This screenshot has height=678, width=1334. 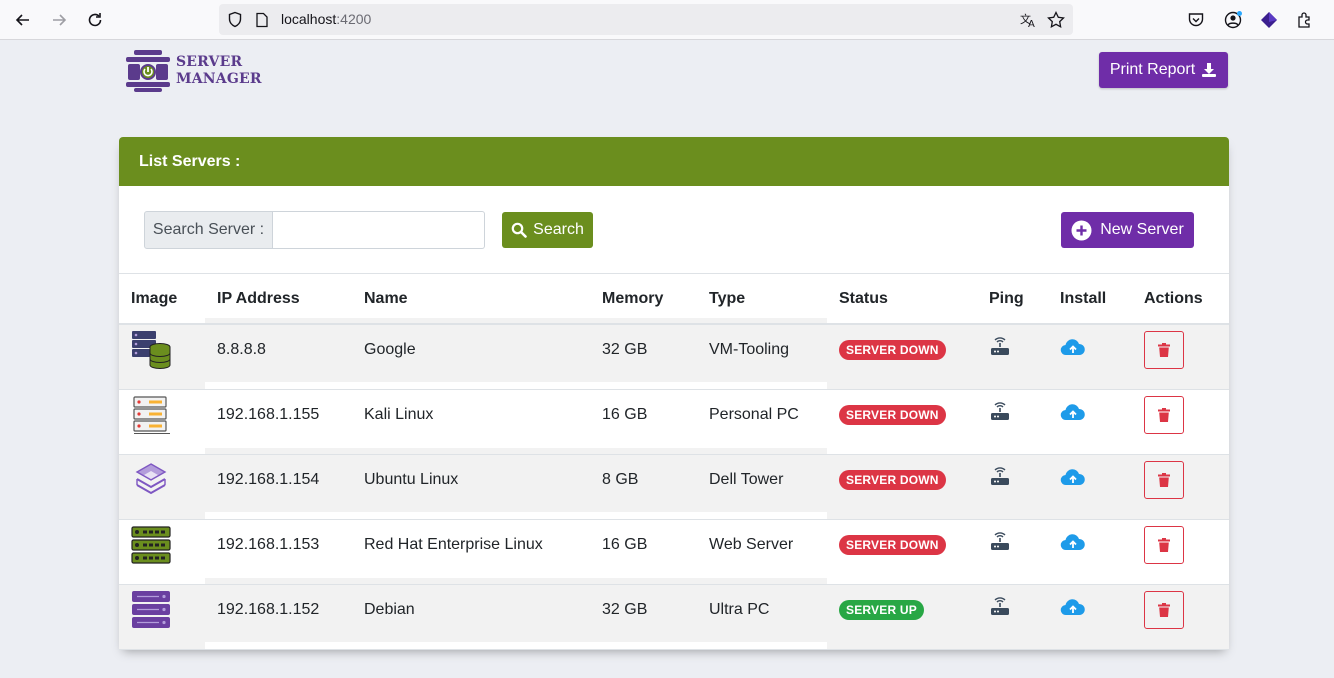 What do you see at coordinates (389, 609) in the screenshot?
I see `name-cell: Debian` at bounding box center [389, 609].